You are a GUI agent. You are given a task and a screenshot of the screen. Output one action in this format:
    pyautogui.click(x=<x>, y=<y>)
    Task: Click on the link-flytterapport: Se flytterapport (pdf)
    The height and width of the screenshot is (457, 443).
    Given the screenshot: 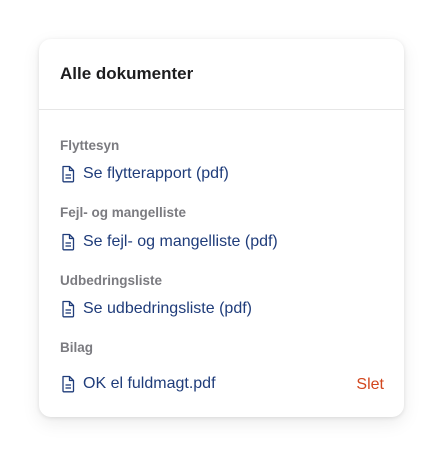 What is the action you would take?
    pyautogui.click(x=144, y=174)
    